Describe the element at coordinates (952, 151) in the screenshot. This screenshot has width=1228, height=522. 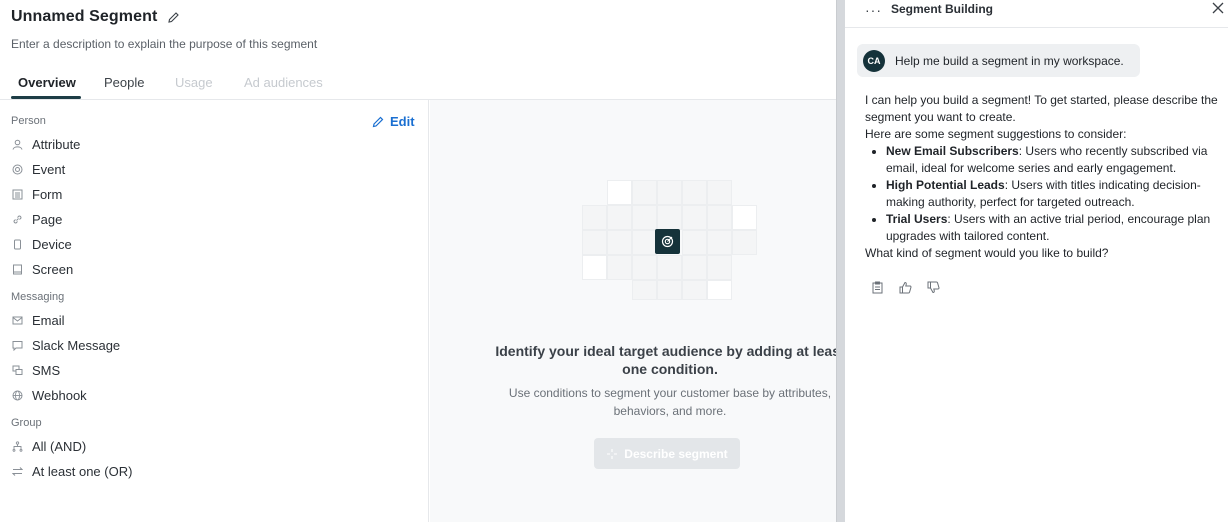
I see `suggestion-name: New Email Subscribers` at that location.